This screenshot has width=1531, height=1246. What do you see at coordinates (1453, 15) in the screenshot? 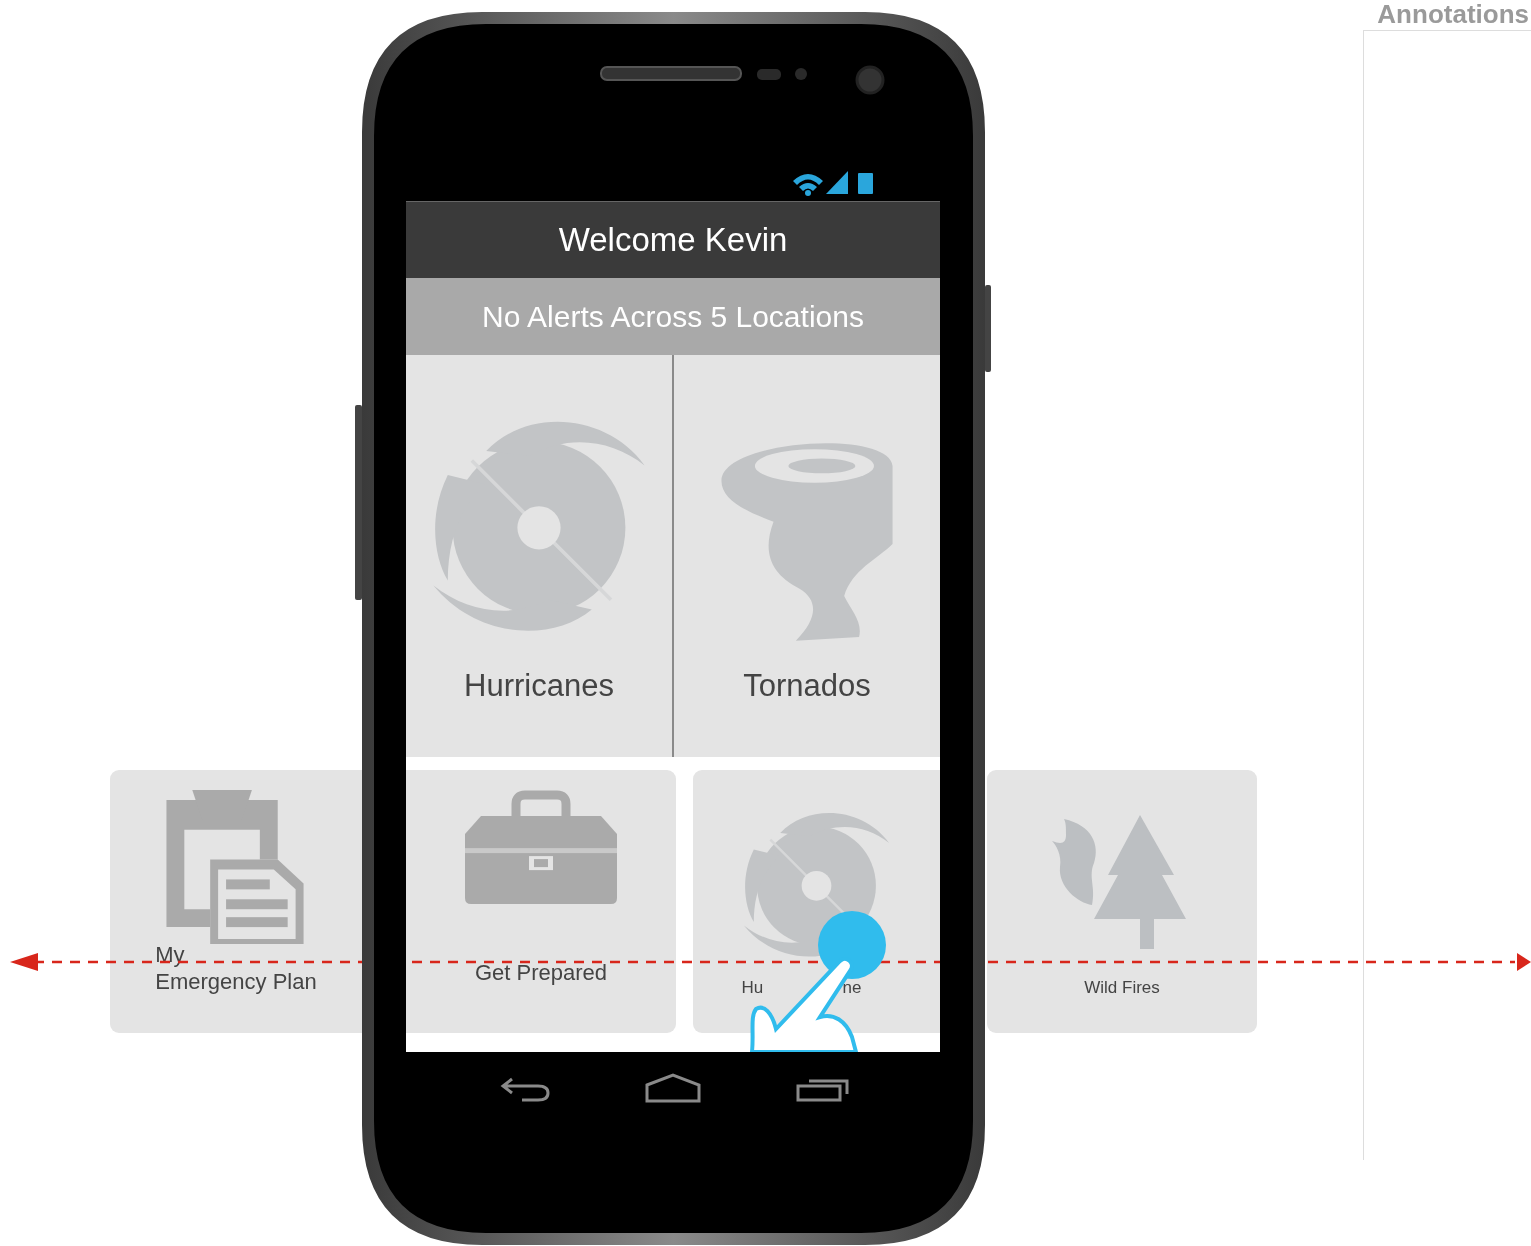
I see `panel-title: Annotations` at bounding box center [1453, 15].